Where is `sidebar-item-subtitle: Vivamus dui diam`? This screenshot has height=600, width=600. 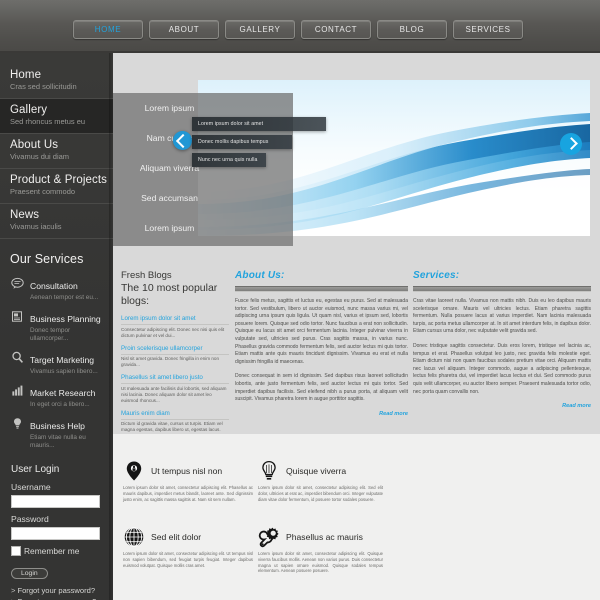
sidebar-item-subtitle: Vivamus dui diam is located at coordinates (40, 156).